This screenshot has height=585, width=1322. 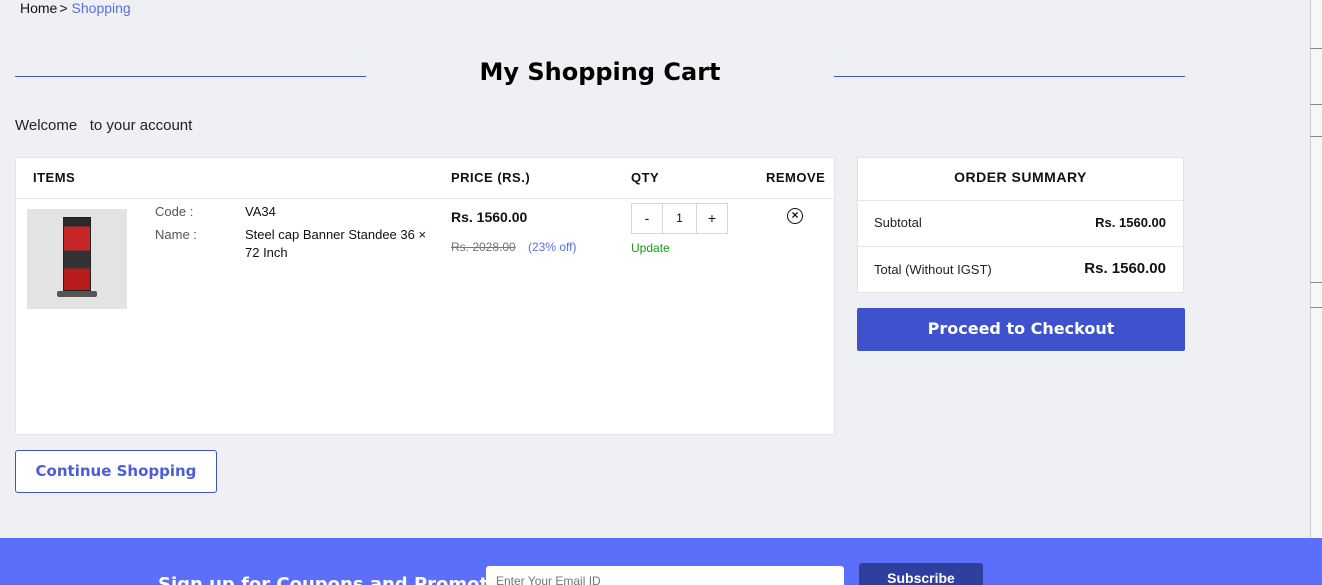 I want to click on qty-value: 1, so click(x=679, y=218).